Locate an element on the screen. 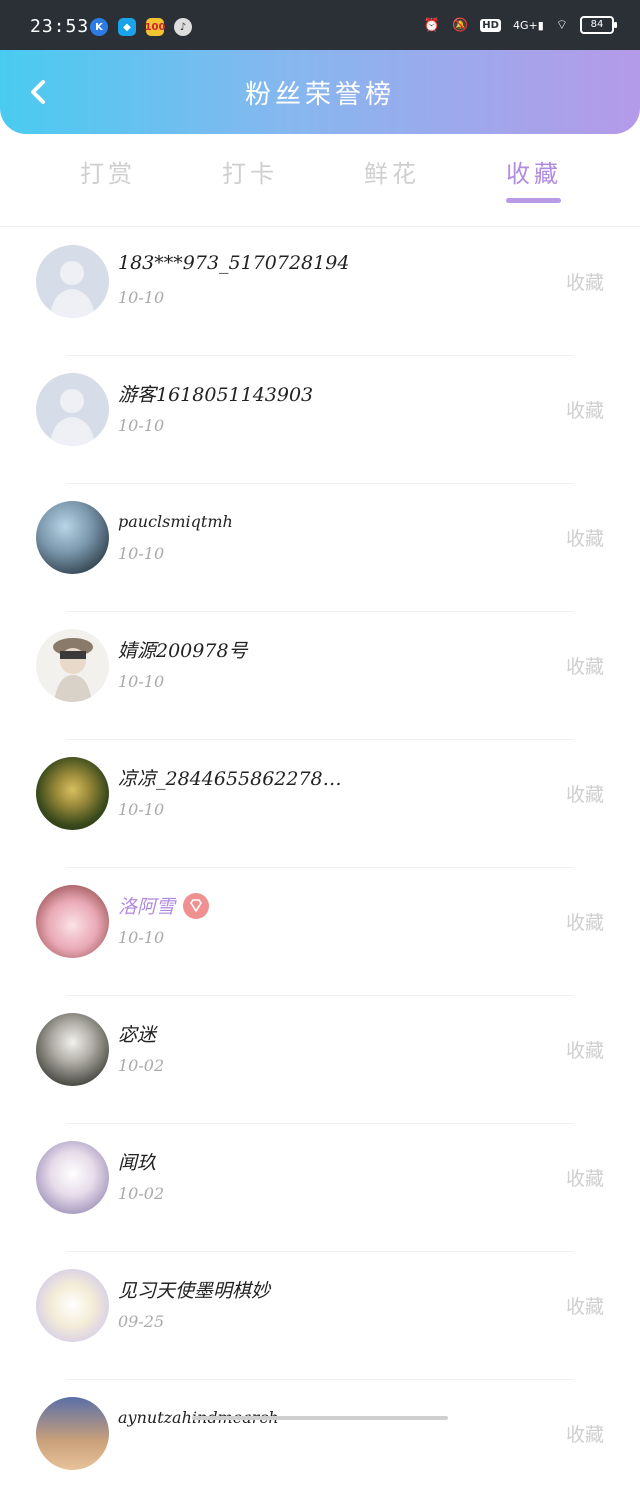 The height and width of the screenshot is (1508, 640). fan-name: 见习天使墨明棋妙 is located at coordinates (194, 1291).